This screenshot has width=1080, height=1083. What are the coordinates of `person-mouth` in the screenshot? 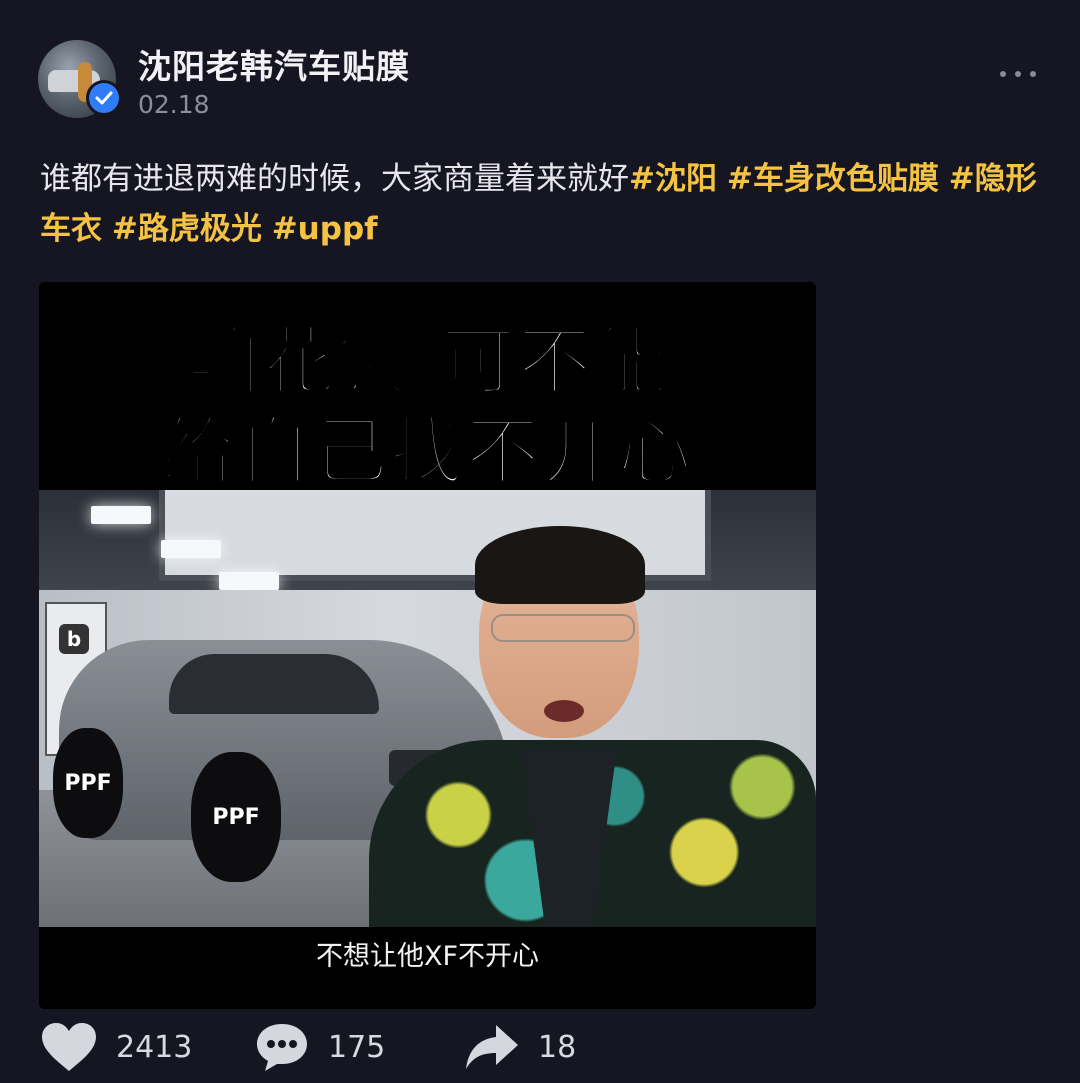 It's located at (564, 711).